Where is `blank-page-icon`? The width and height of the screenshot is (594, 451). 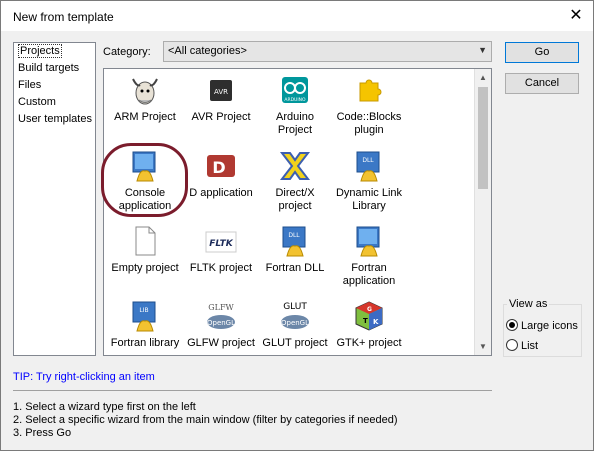
blank-page-icon is located at coordinates (145, 241).